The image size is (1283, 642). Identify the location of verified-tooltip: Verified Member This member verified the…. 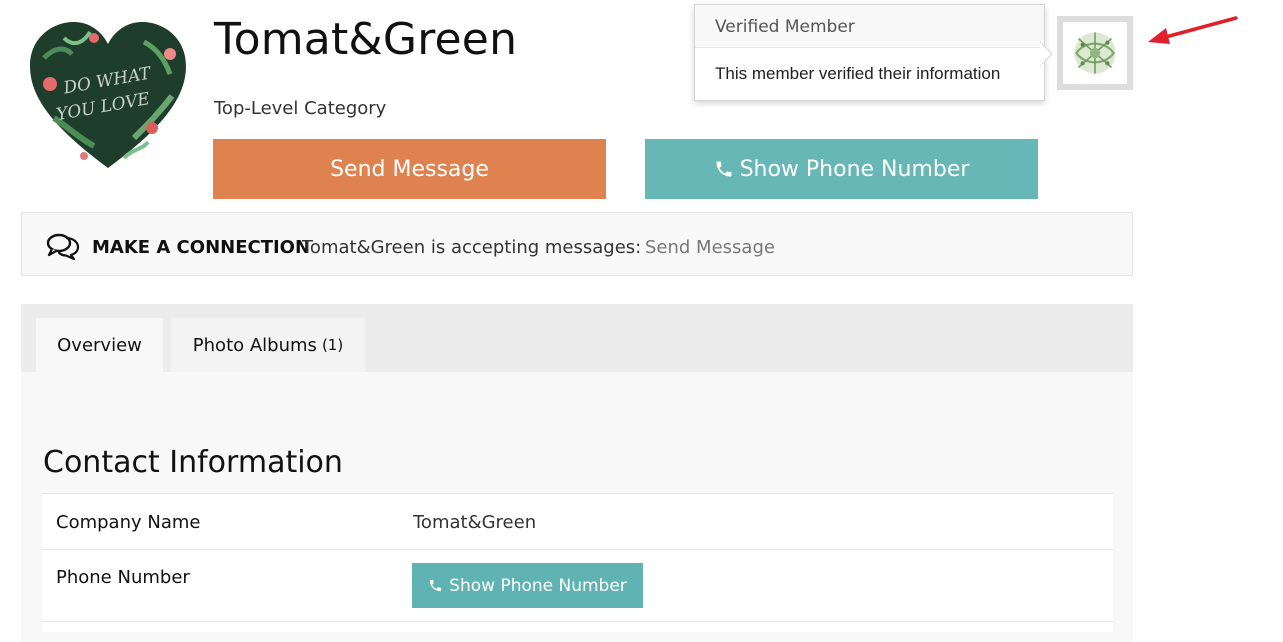
(869, 52).